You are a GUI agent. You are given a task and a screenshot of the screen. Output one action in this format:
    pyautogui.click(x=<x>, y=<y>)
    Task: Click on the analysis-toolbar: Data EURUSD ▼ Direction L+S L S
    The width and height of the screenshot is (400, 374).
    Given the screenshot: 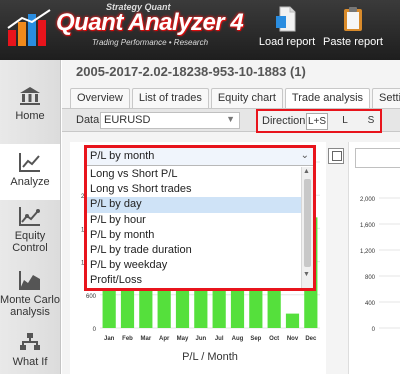 What is the action you would take?
    pyautogui.click(x=231, y=120)
    